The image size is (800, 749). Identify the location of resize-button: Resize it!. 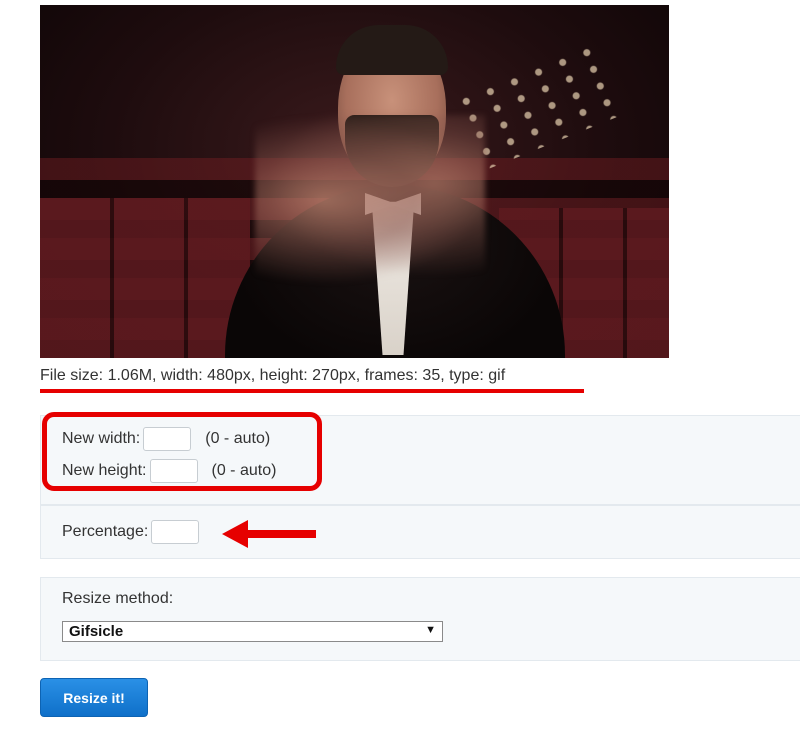
(94, 697).